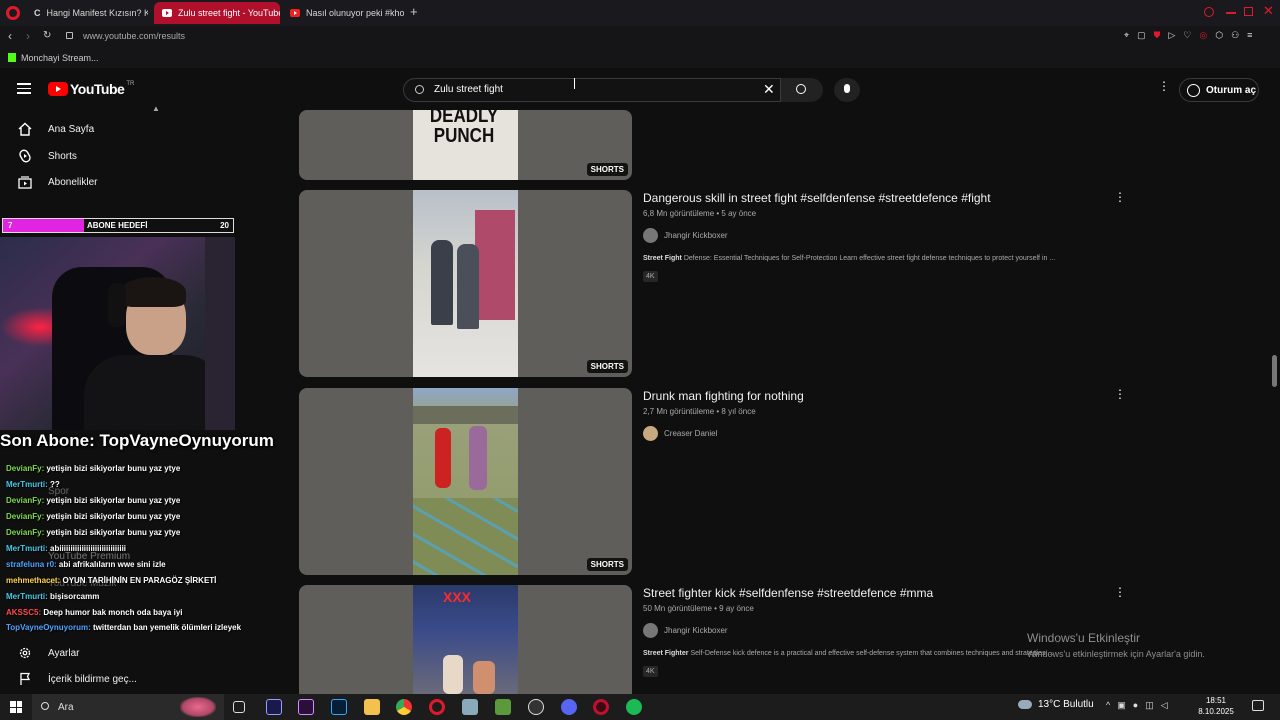  I want to click on windows-start-icon, so click(16, 707).